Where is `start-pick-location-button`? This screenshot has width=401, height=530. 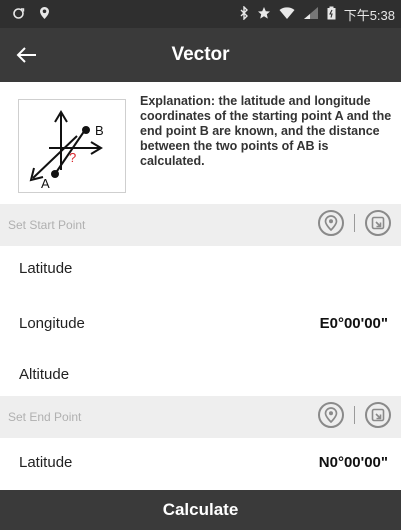
start-pick-location-button is located at coordinates (331, 223).